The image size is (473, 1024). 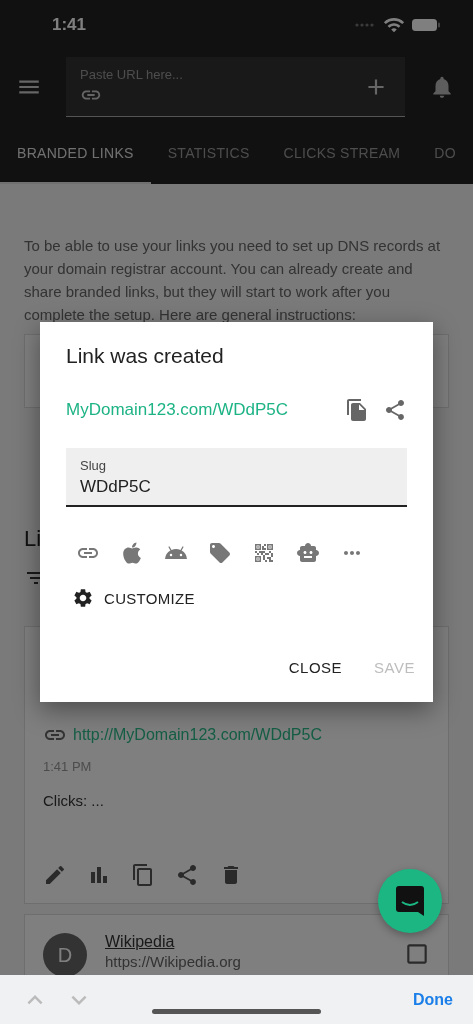 I want to click on dialog-button: CLOSE, so click(x=315, y=667).